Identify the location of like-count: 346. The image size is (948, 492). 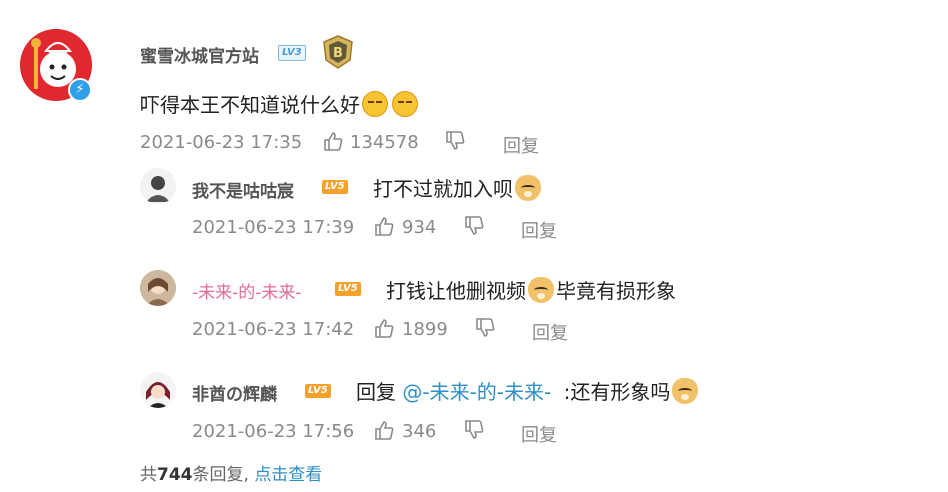
(419, 431).